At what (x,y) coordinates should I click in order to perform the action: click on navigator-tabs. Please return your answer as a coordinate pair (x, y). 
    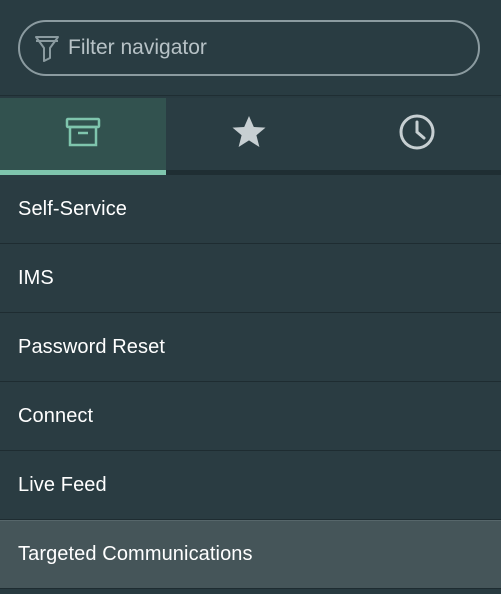
    Looking at the image, I should click on (250, 136).